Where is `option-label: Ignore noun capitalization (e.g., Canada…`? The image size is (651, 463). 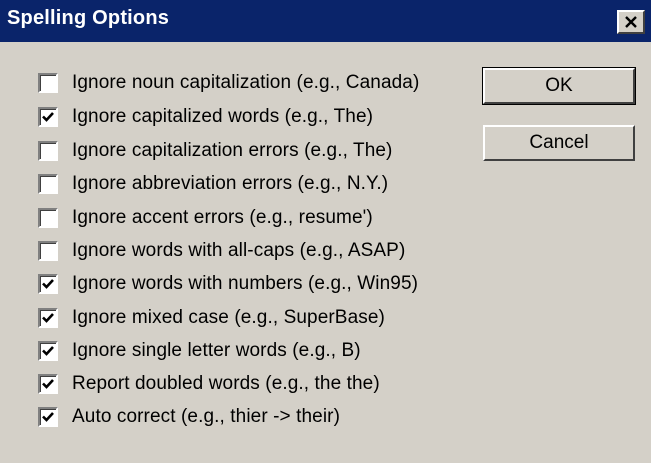
option-label: Ignore noun capitalization (e.g., Canada… is located at coordinates (246, 82).